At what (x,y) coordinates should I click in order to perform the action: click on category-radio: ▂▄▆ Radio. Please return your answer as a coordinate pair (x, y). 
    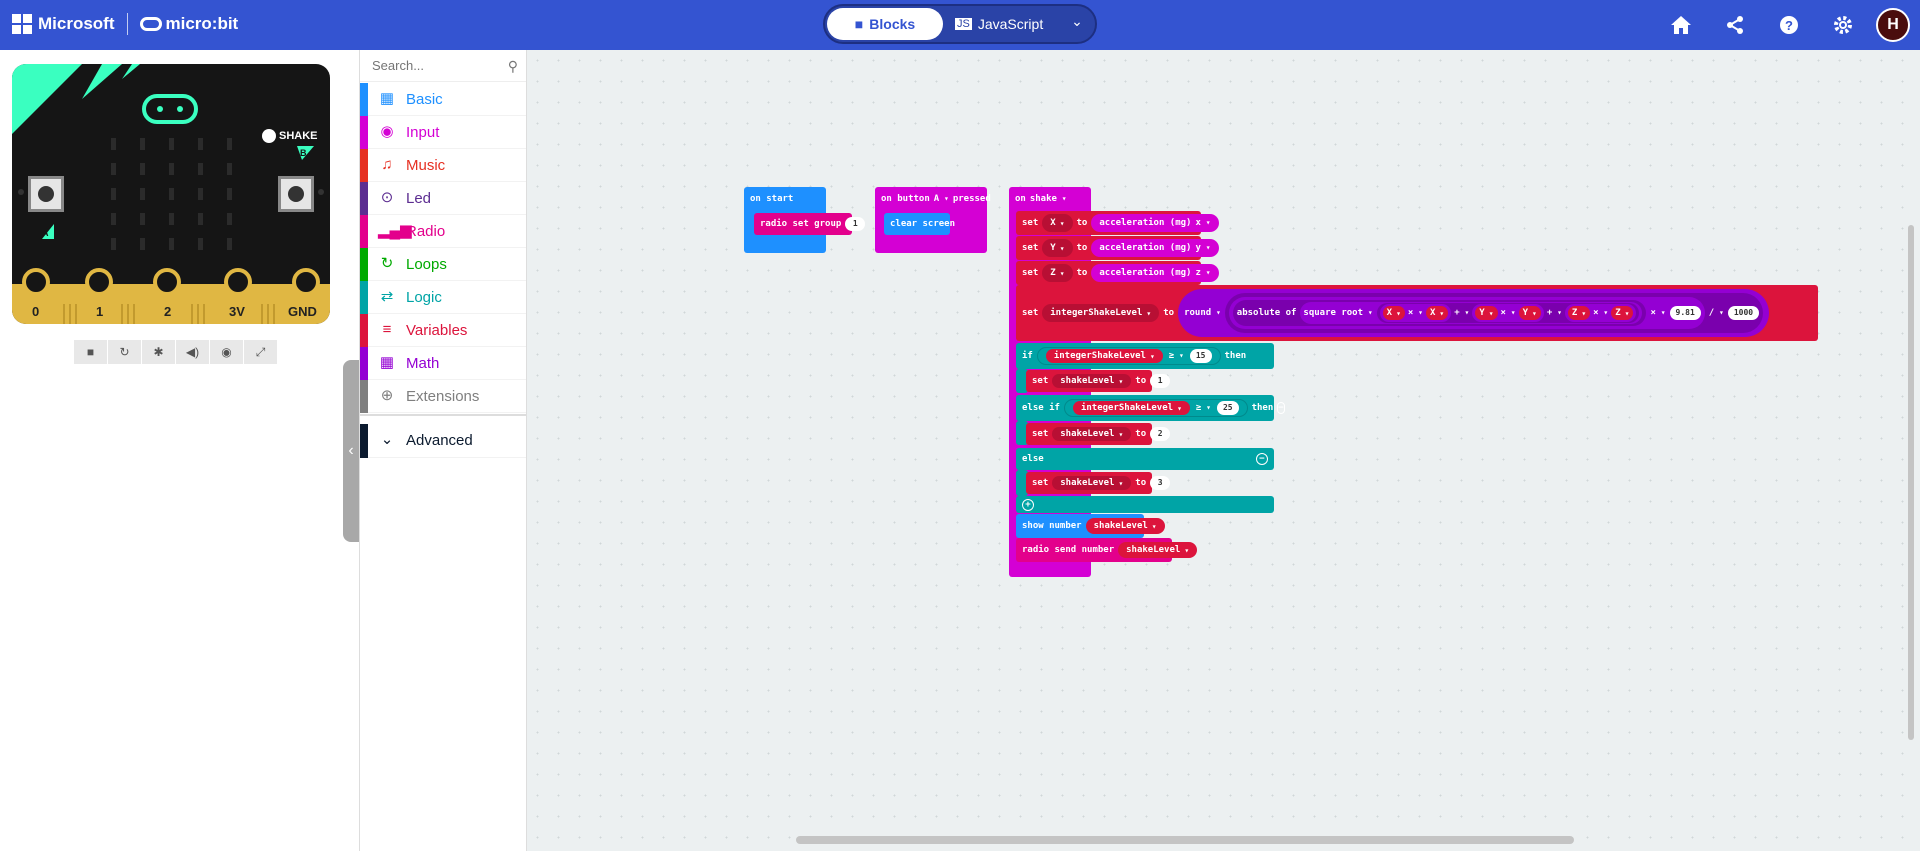
    Looking at the image, I should click on (443, 231).